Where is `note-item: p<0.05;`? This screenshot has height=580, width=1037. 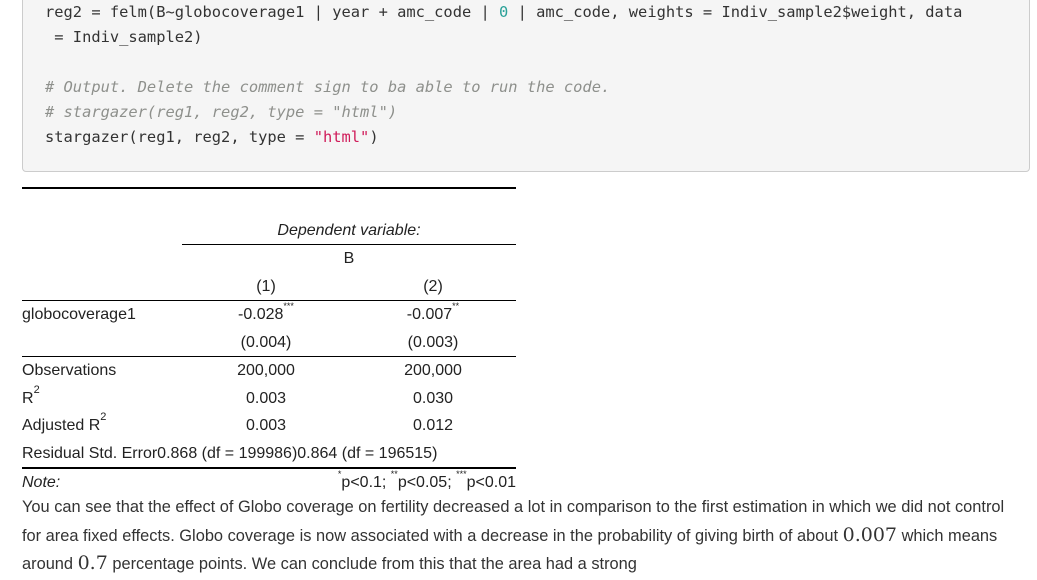
note-item: p<0.05; is located at coordinates (427, 482).